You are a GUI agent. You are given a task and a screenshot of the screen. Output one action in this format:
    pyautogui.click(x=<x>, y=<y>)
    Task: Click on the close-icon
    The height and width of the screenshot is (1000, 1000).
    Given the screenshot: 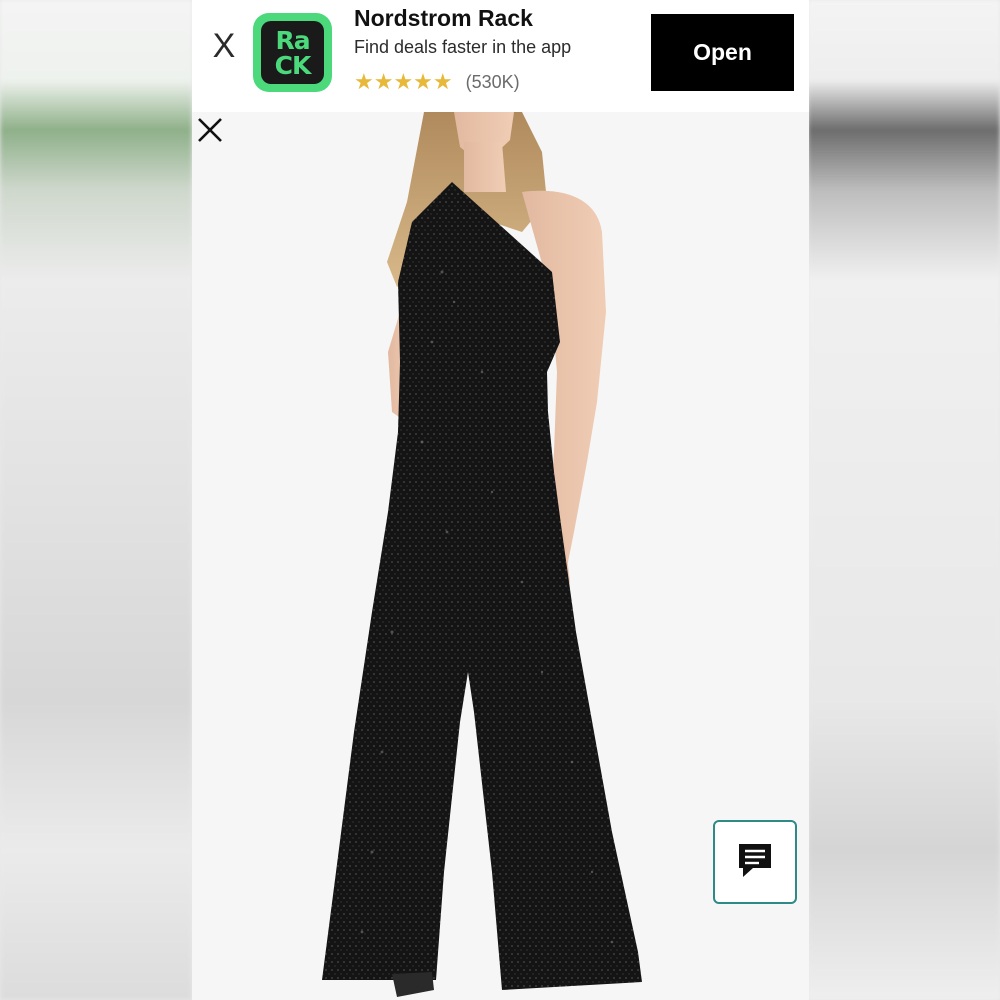 What is the action you would take?
    pyautogui.click(x=210, y=130)
    